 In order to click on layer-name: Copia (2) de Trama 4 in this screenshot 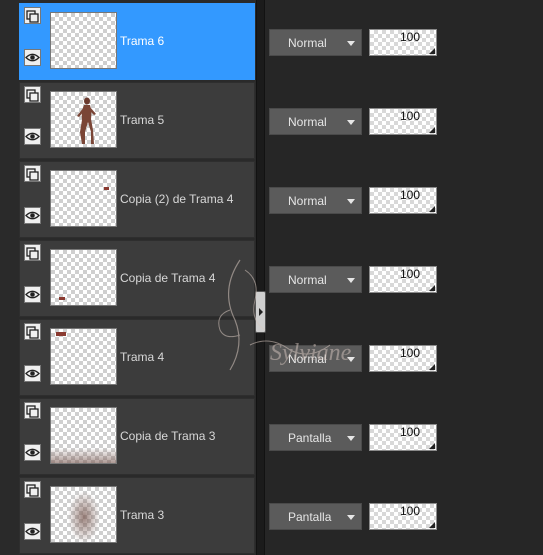, I will do `click(177, 199)`.